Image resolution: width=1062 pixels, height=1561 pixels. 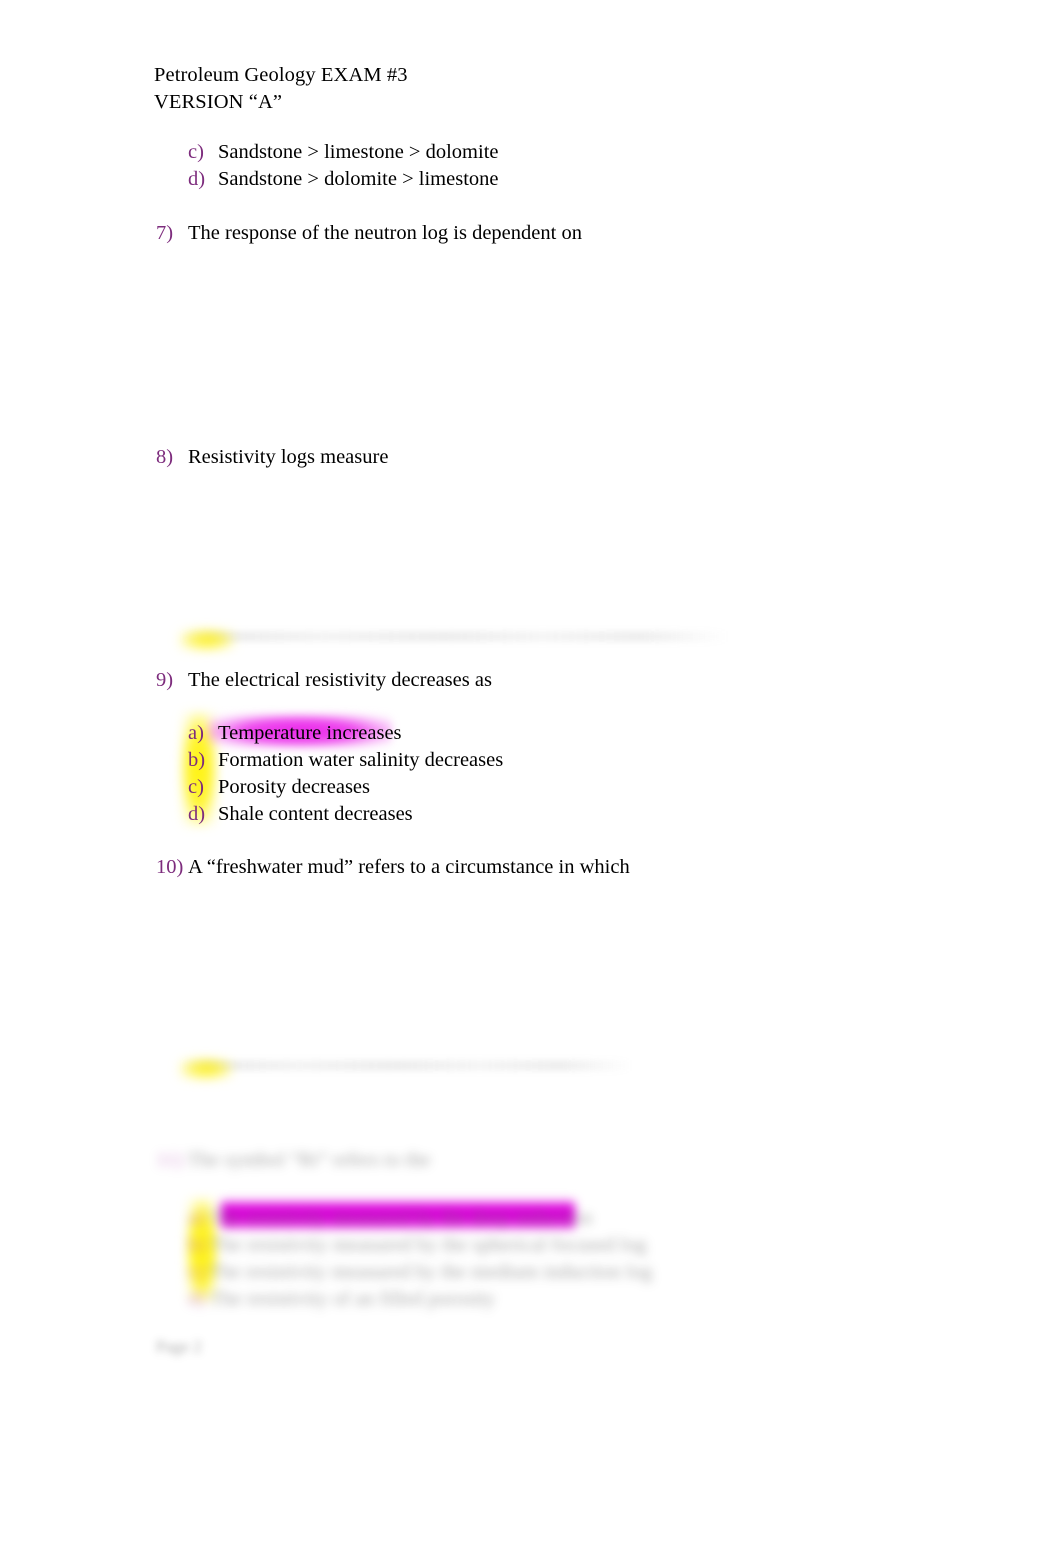 I want to click on option-label: The resistivity of an filled porosity, so click(x=352, y=1299).